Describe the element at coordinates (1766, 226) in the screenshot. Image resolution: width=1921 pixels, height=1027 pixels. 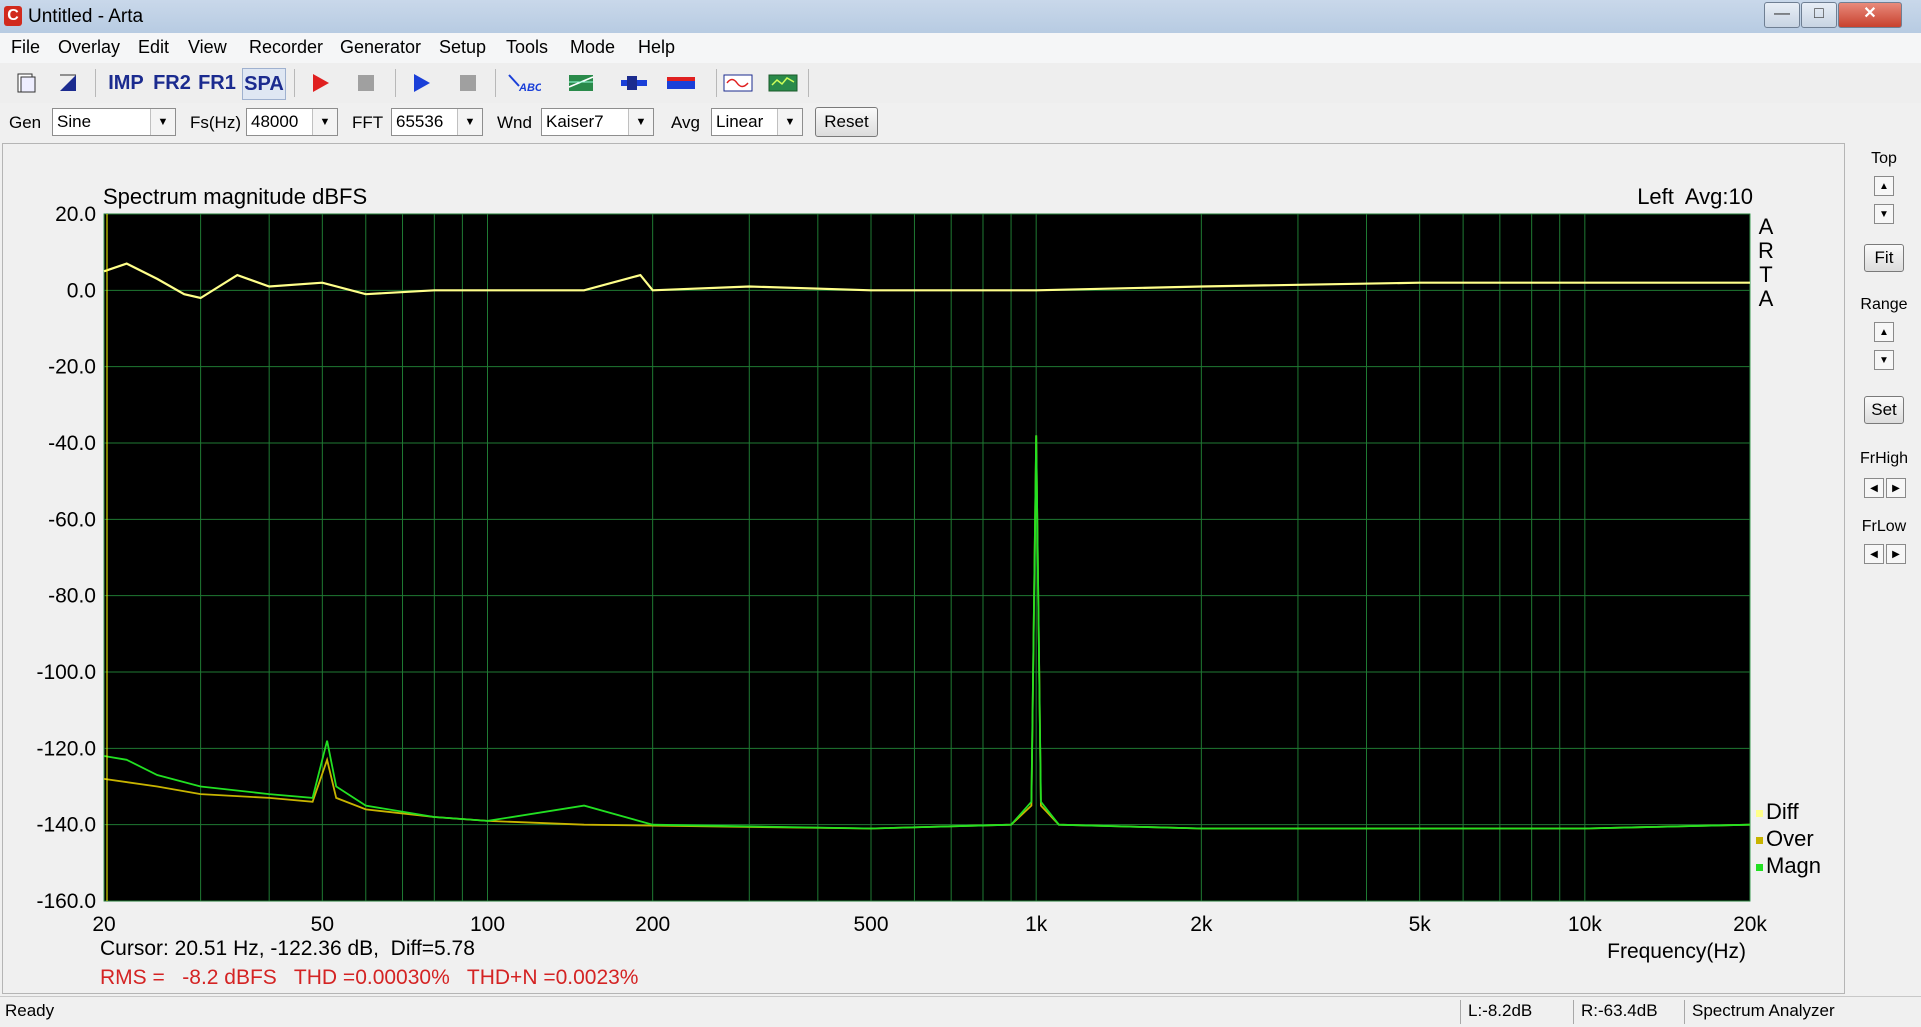
I see `arta-letter: A` at that location.